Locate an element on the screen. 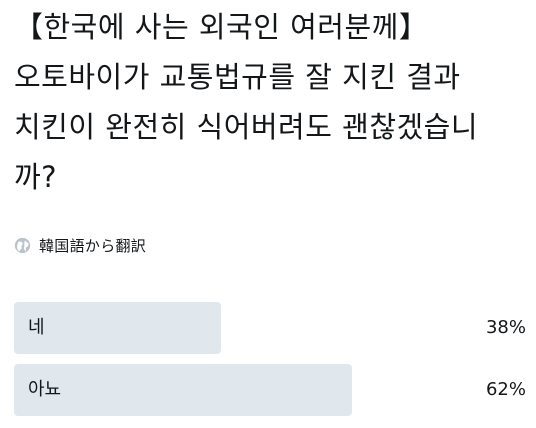 The height and width of the screenshot is (428, 536). translate-link: 韓国語から翻訳 is located at coordinates (80, 245).